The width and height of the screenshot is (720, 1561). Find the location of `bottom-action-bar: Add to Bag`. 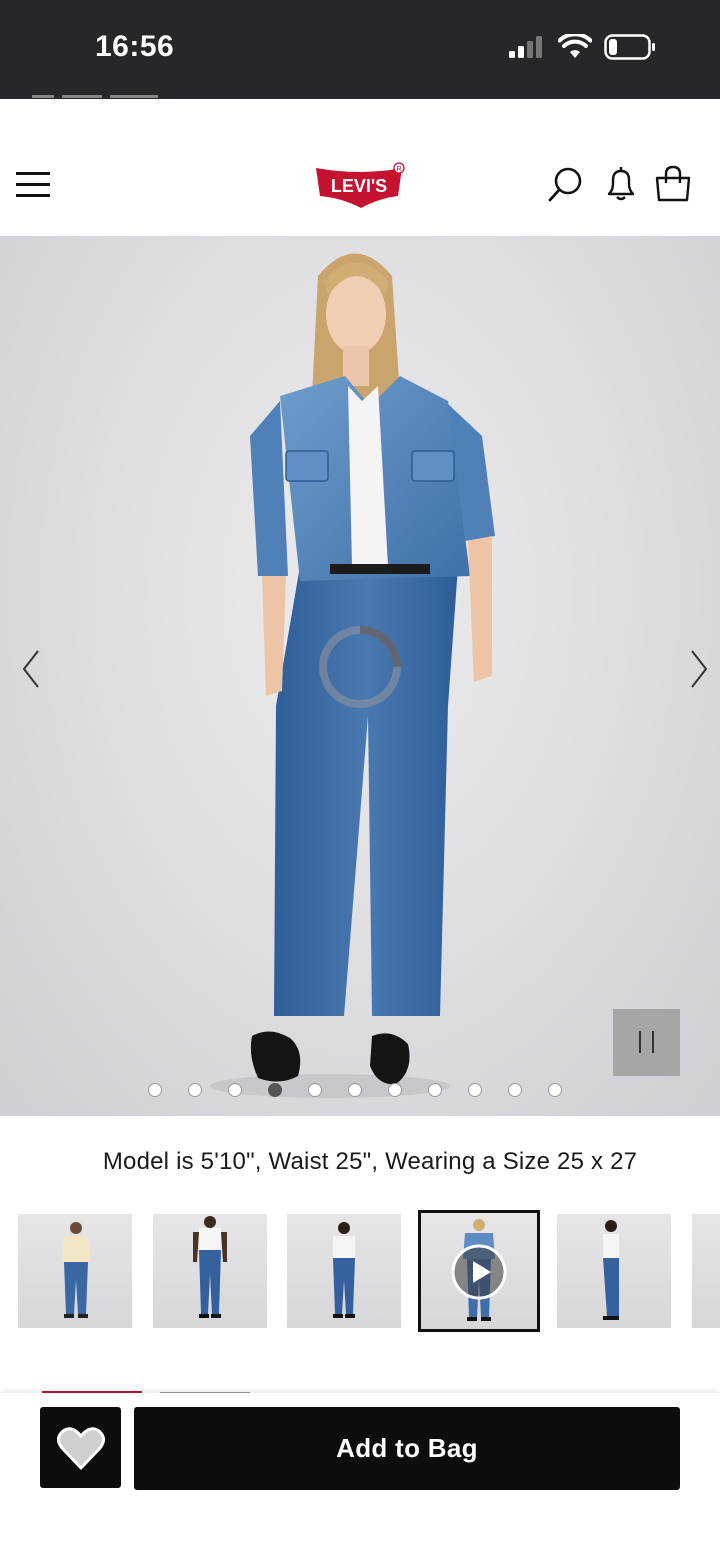

bottom-action-bar: Add to Bag is located at coordinates (360, 1477).